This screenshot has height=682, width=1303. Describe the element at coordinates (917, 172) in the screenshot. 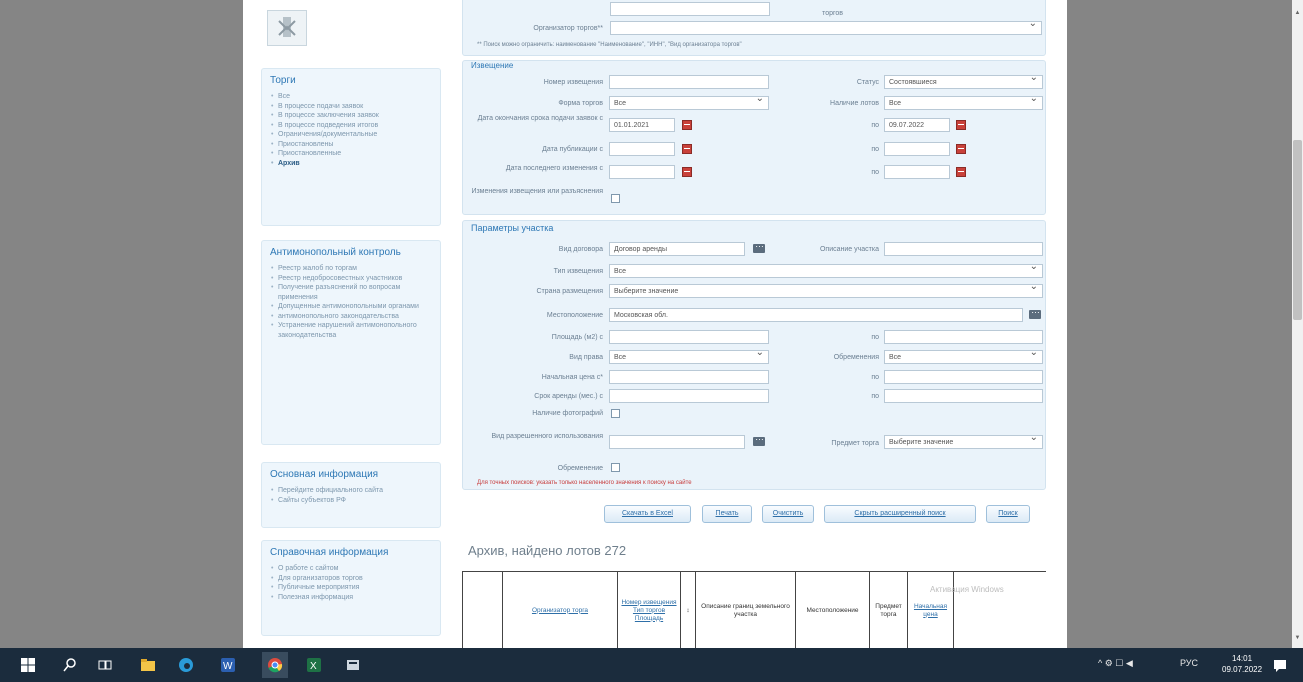

I see `change-to-input` at that location.